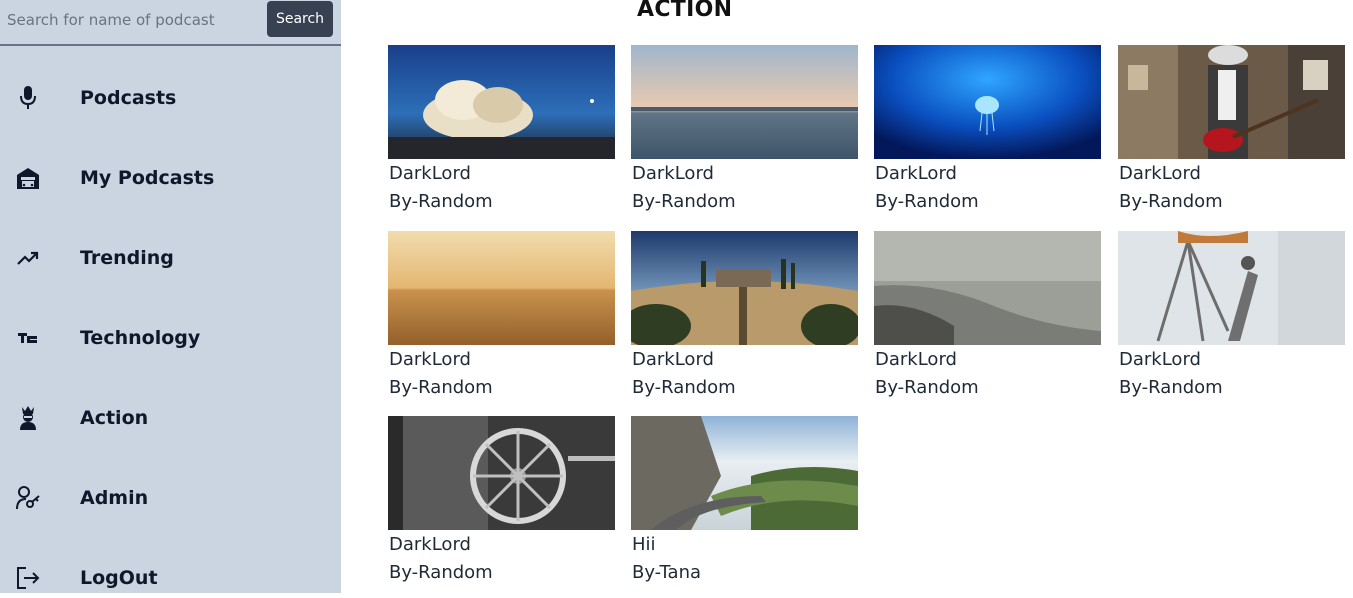 The height and width of the screenshot is (598, 1353). I want to click on microphone-icon, so click(28, 98).